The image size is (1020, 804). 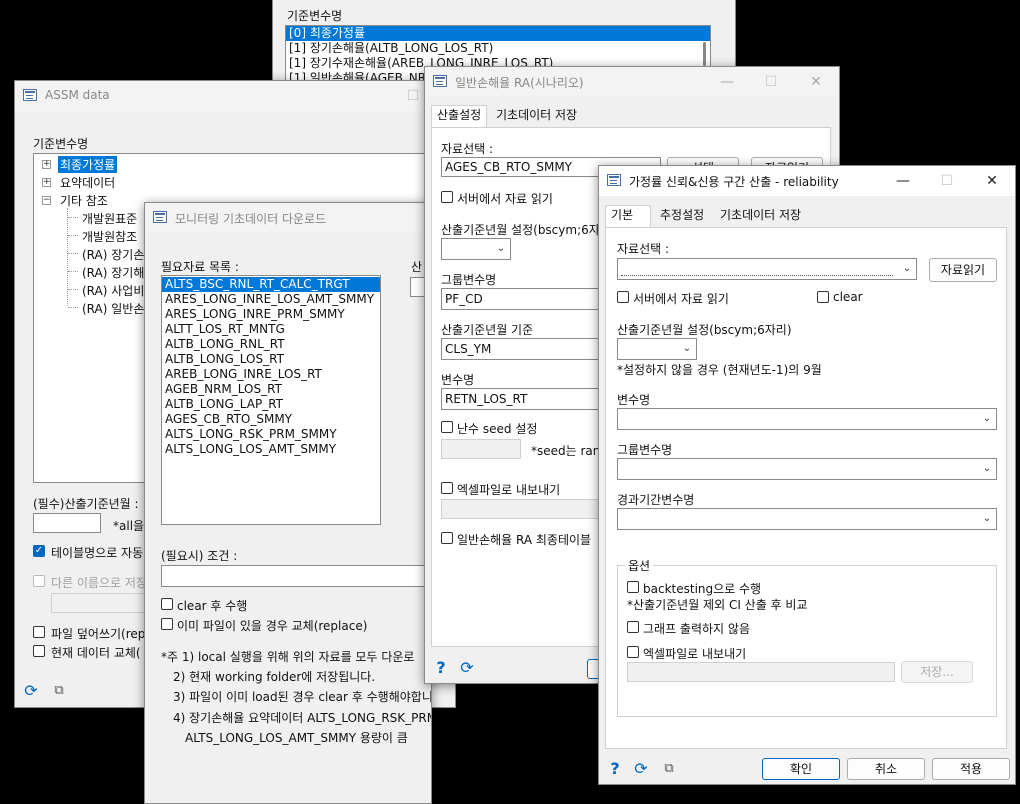 I want to click on ra-group-var-input: PF_CD, so click(x=526, y=299).